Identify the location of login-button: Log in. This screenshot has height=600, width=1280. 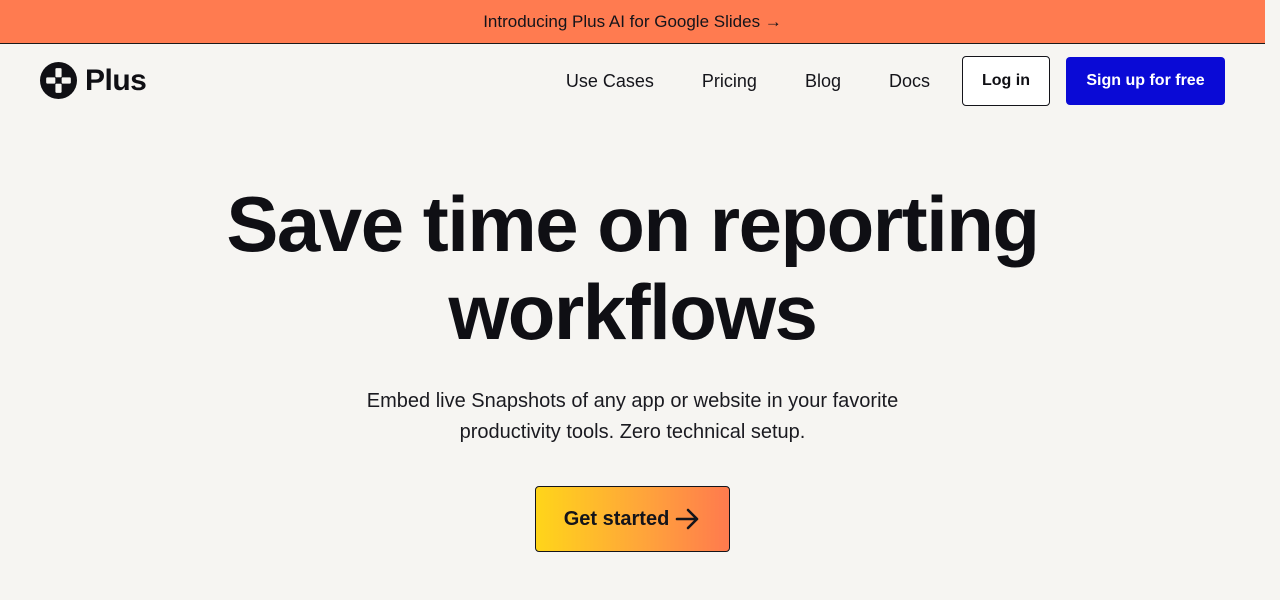
(1006, 81).